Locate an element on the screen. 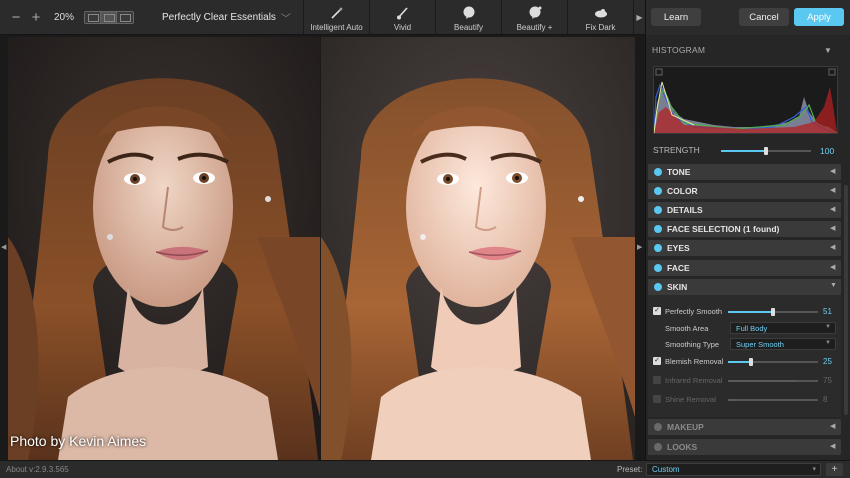 This screenshot has width=850, height=478. strength-slider-knob is located at coordinates (766, 151).